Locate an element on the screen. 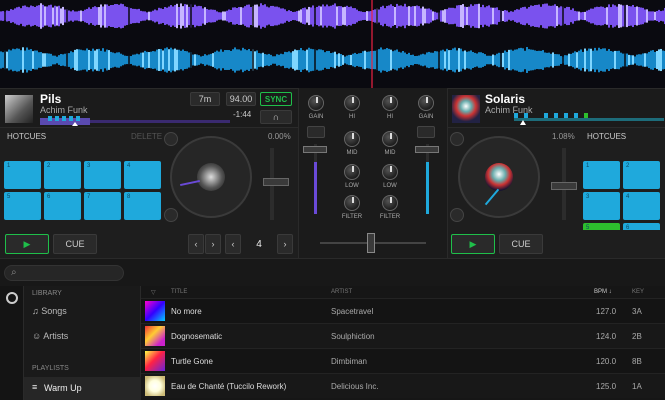 The image size is (665, 400). left-loop-prev-button: ‹ is located at coordinates (196, 244).